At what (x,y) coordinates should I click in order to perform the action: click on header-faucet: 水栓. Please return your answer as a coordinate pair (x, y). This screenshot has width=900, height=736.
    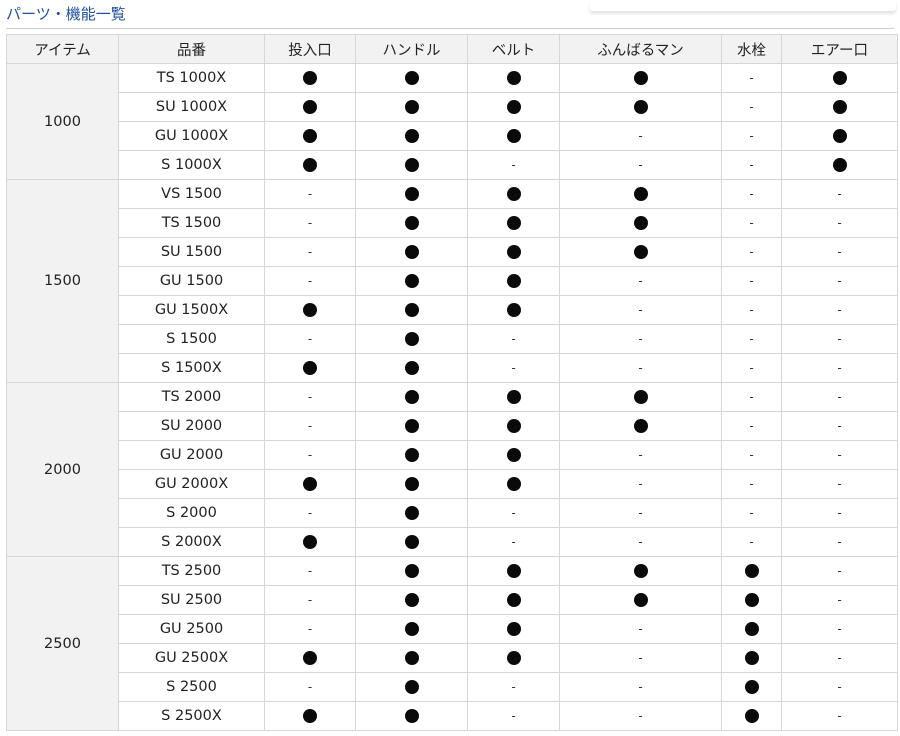
    Looking at the image, I should click on (751, 49).